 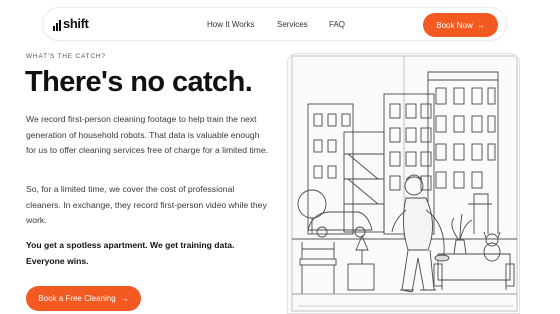 I want to click on page-title: There's no catch., so click(x=139, y=82).